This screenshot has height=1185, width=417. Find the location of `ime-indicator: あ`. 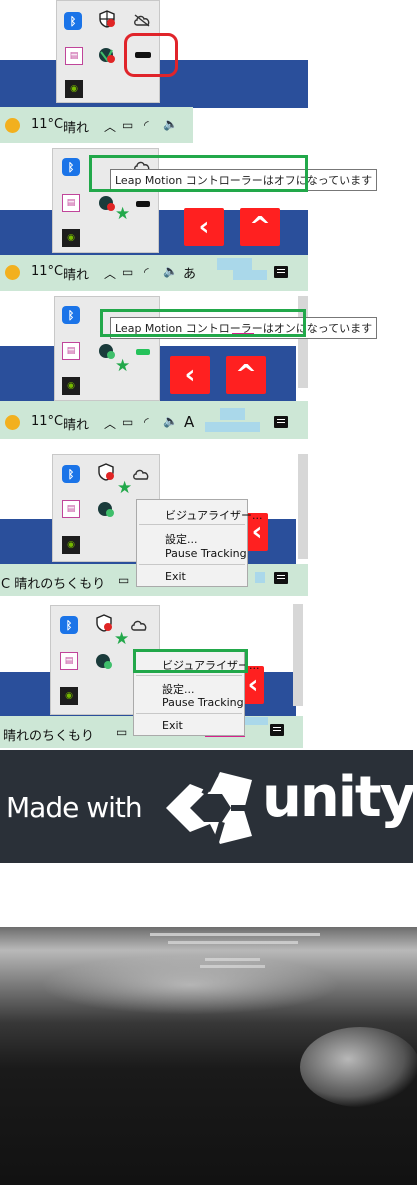

ime-indicator: あ is located at coordinates (189, 272).